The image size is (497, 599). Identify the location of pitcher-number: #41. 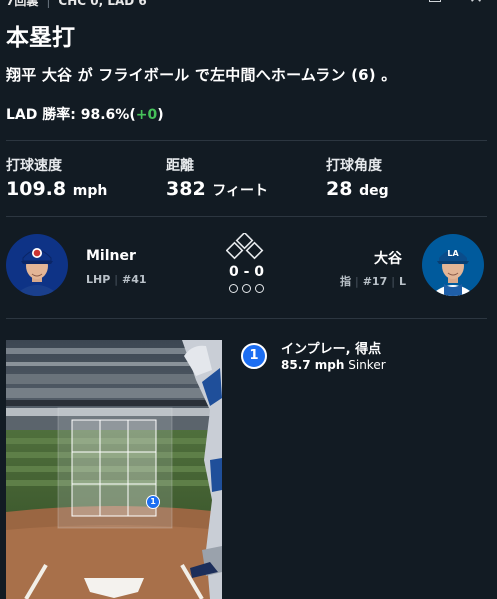
(134, 279).